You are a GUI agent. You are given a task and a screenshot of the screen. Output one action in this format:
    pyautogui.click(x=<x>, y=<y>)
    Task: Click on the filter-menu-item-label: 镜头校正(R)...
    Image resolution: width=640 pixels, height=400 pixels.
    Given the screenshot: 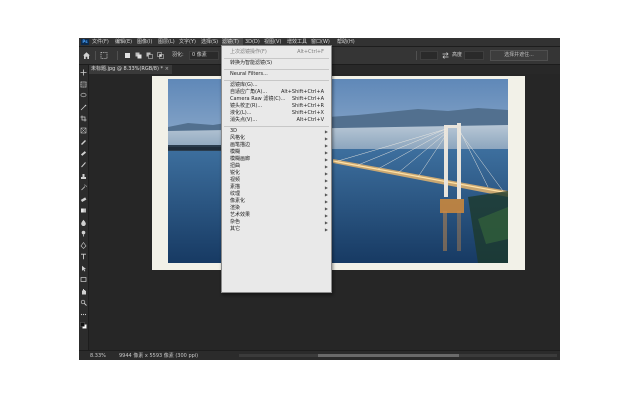 What is the action you would take?
    pyautogui.click(x=246, y=106)
    